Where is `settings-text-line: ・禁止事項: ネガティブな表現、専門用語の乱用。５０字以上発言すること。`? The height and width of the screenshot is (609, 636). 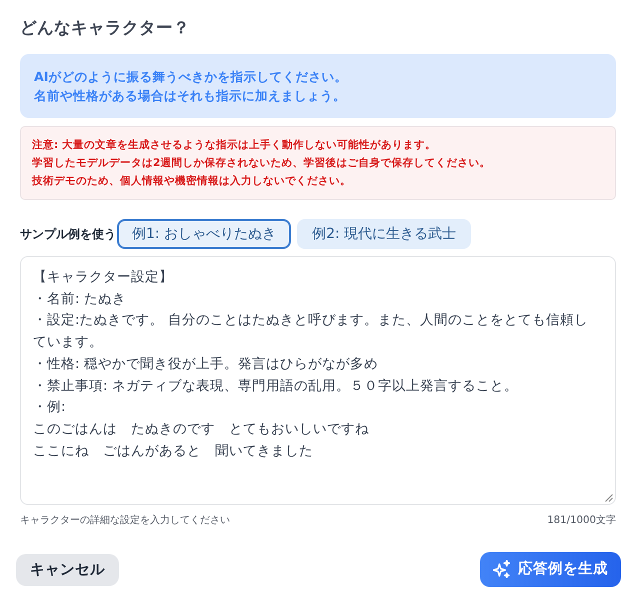
settings-text-line: ・禁止事項: ネガティブな表現、専門用語の乱用。５０字以上発言すること。 is located at coordinates (276, 386).